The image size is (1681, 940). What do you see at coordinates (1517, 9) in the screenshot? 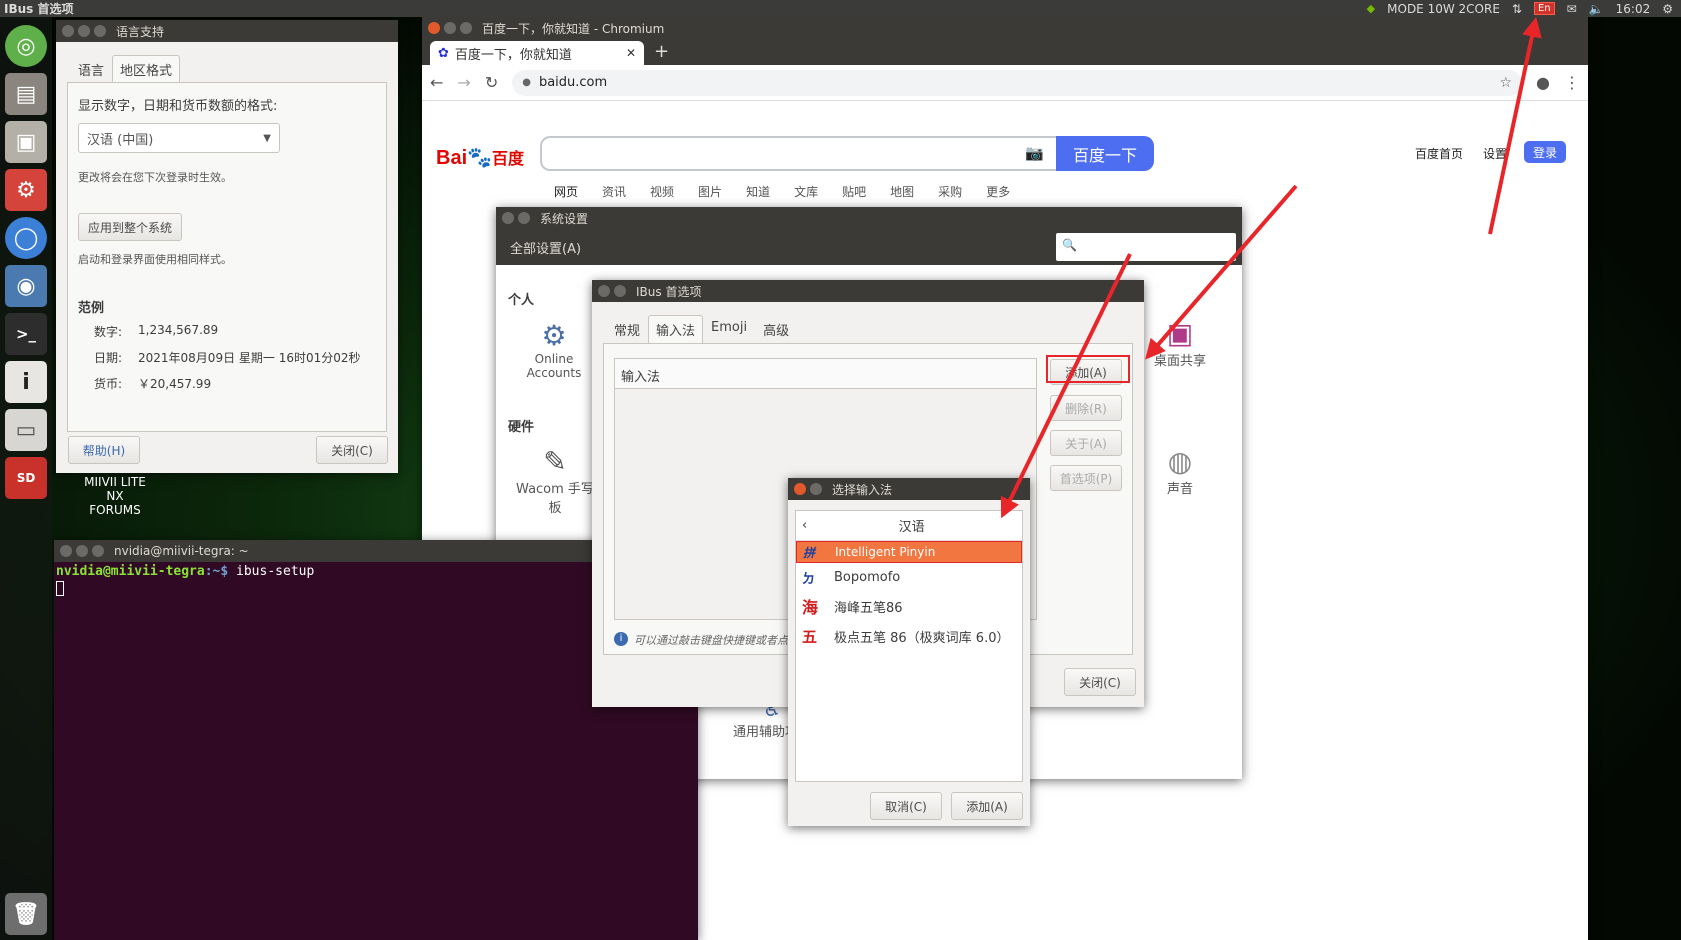
I see `network-icon: ⇅` at bounding box center [1517, 9].